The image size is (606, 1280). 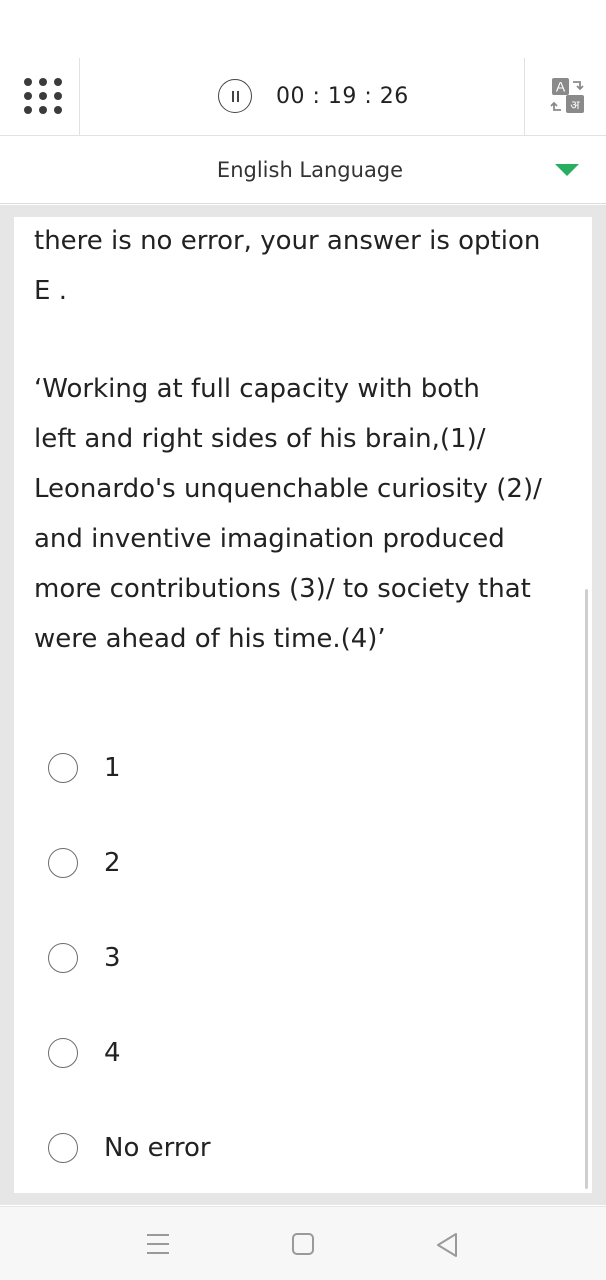 I want to click on option-label: 3, so click(x=112, y=957).